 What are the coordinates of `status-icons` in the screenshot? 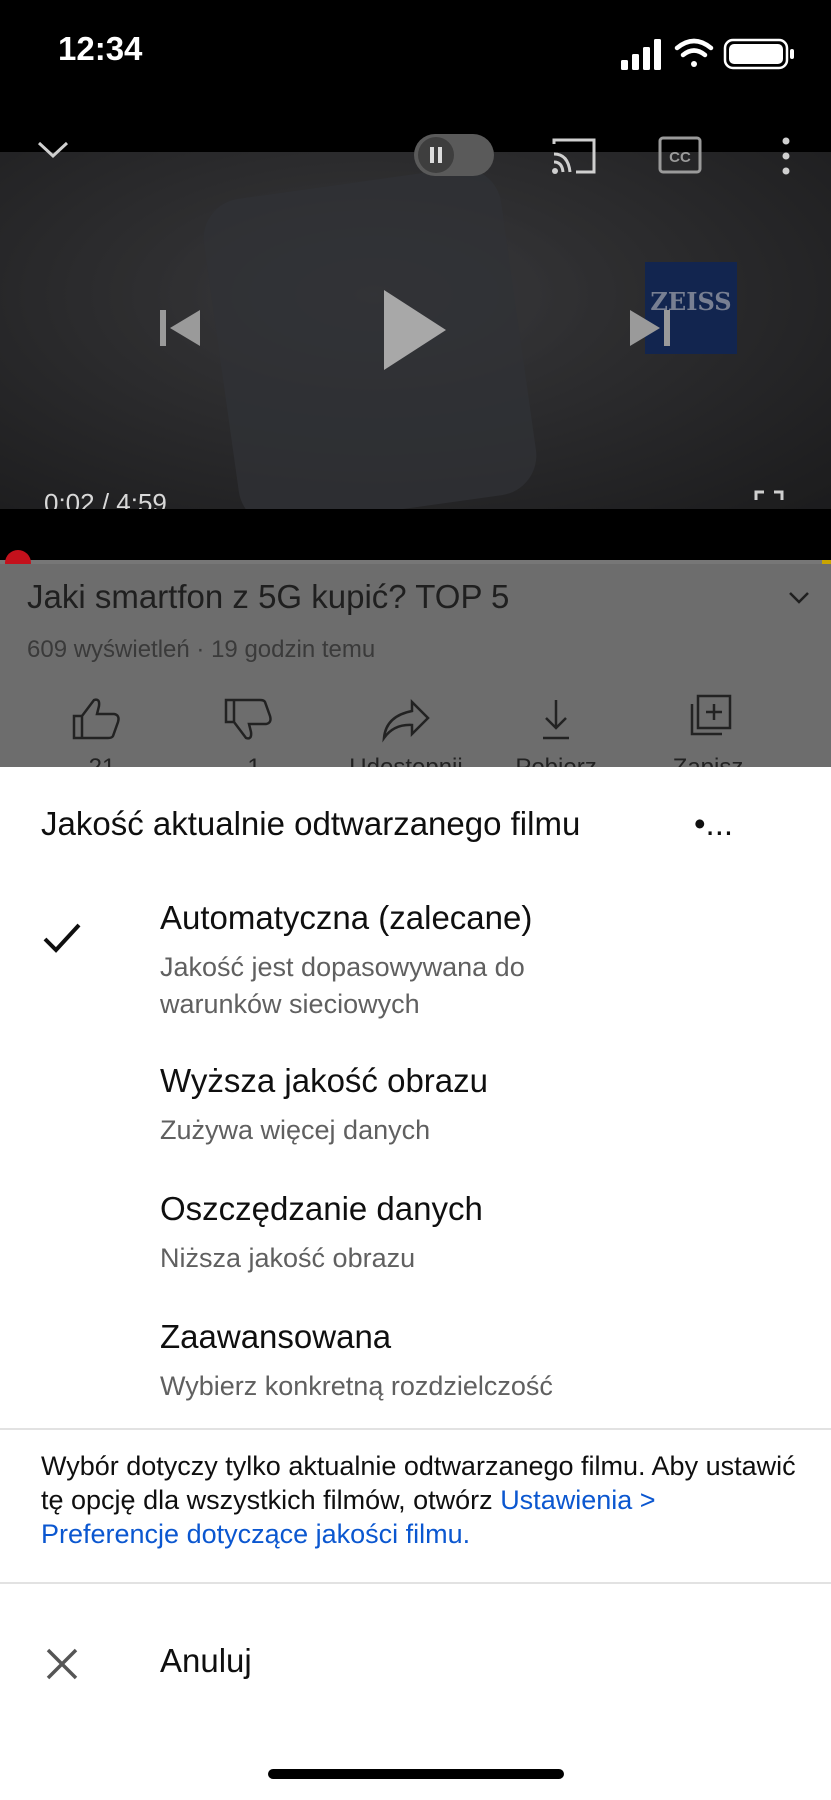 It's located at (707, 54).